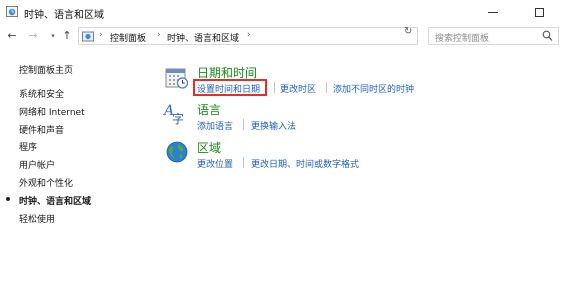 This screenshot has height=304, width=563. What do you see at coordinates (408, 31) in the screenshot?
I see `refresh-icon: ↻` at bounding box center [408, 31].